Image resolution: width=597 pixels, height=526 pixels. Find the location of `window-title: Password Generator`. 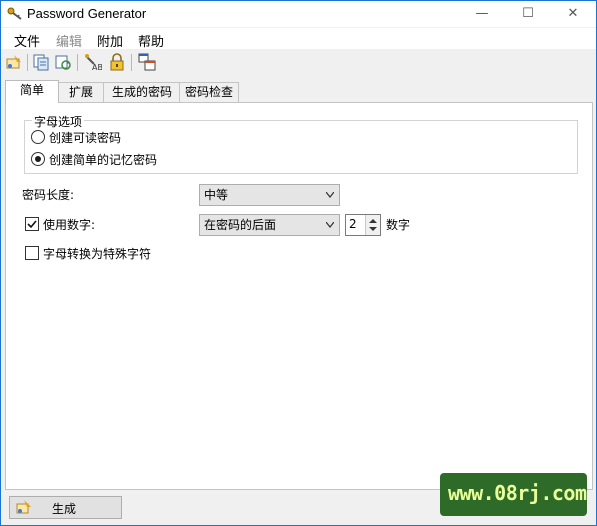

window-title: Password Generator is located at coordinates (87, 13).